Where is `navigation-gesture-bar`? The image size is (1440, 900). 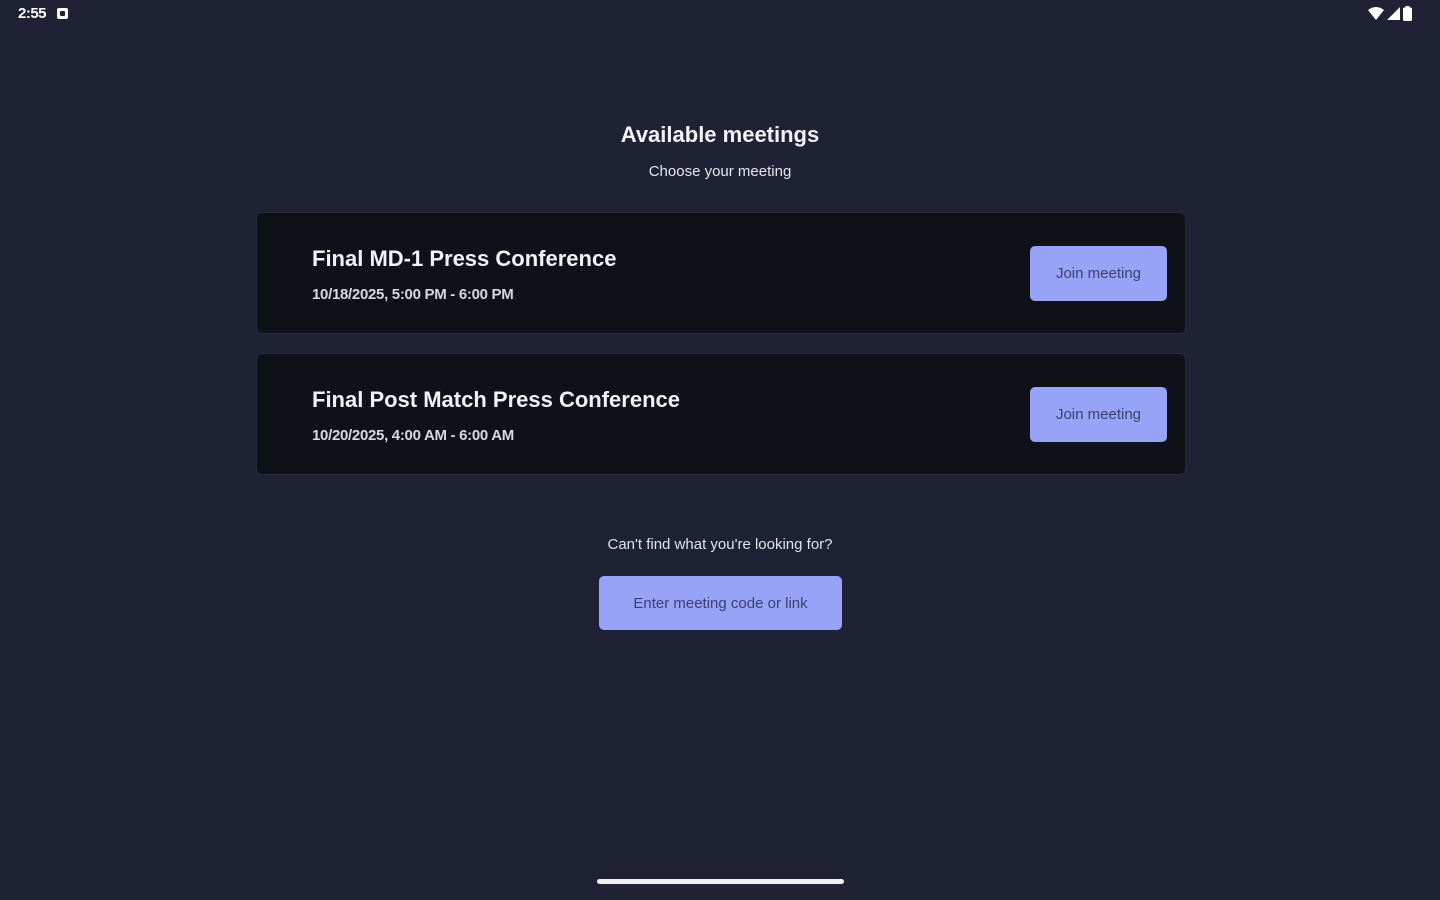 navigation-gesture-bar is located at coordinates (720, 881).